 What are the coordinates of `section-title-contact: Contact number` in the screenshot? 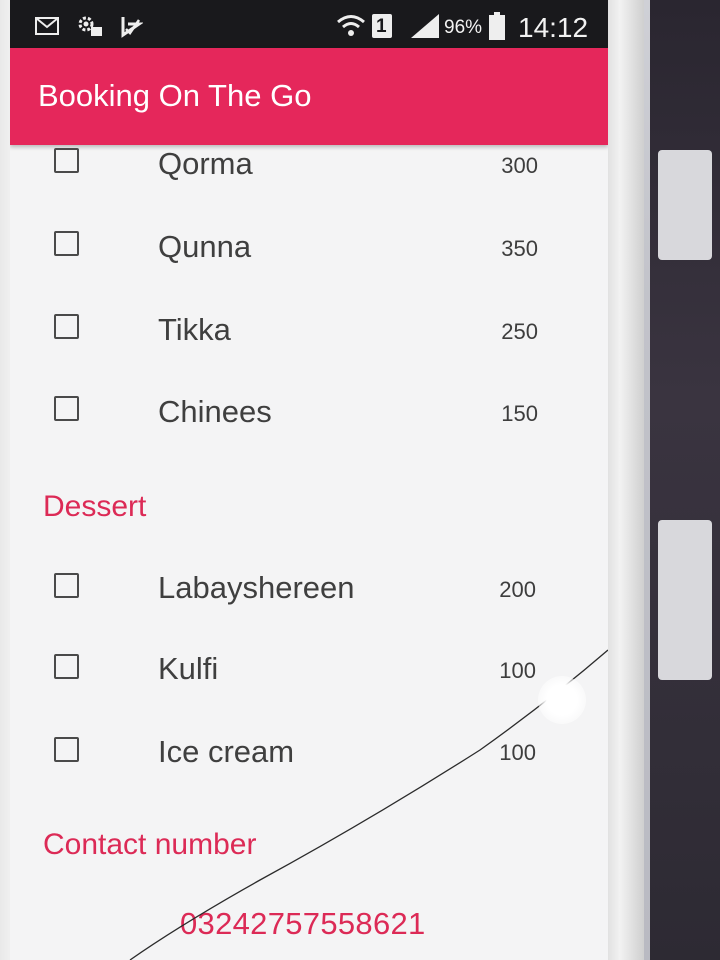 It's located at (150, 844).